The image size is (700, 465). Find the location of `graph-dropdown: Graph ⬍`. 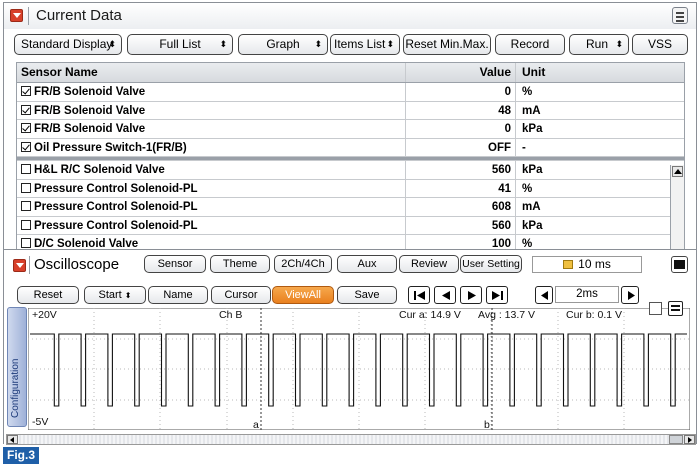

graph-dropdown: Graph ⬍ is located at coordinates (283, 44).